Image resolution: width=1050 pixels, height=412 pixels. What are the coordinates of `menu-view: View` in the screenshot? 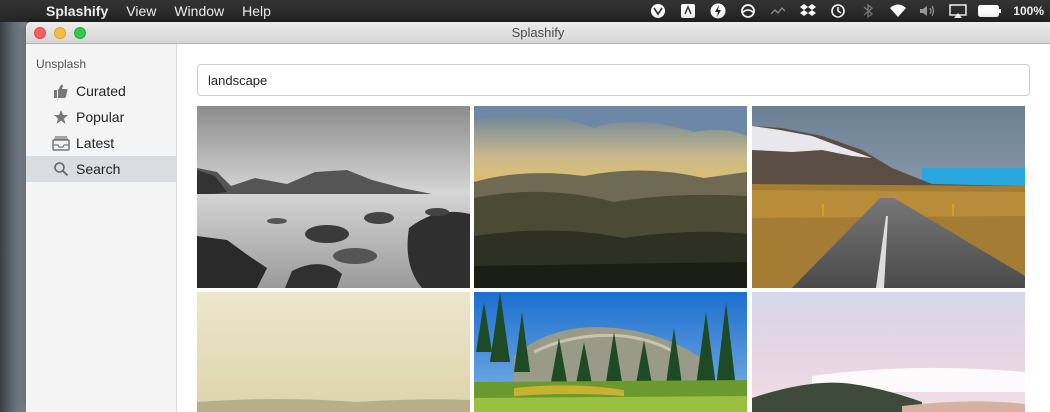 It's located at (141, 11).